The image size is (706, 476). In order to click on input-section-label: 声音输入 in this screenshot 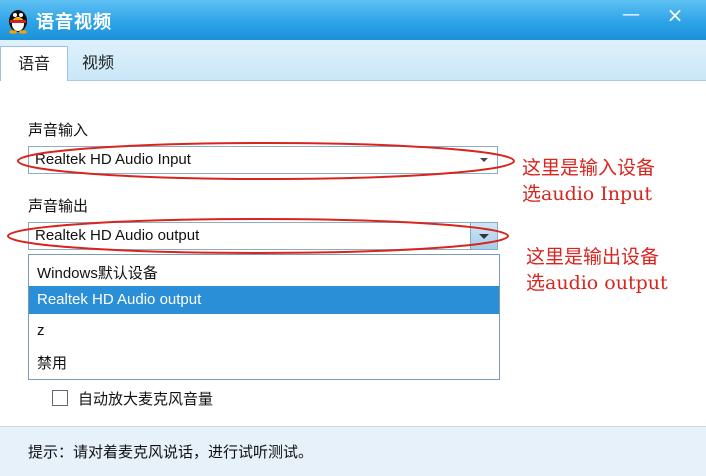, I will do `click(58, 130)`.